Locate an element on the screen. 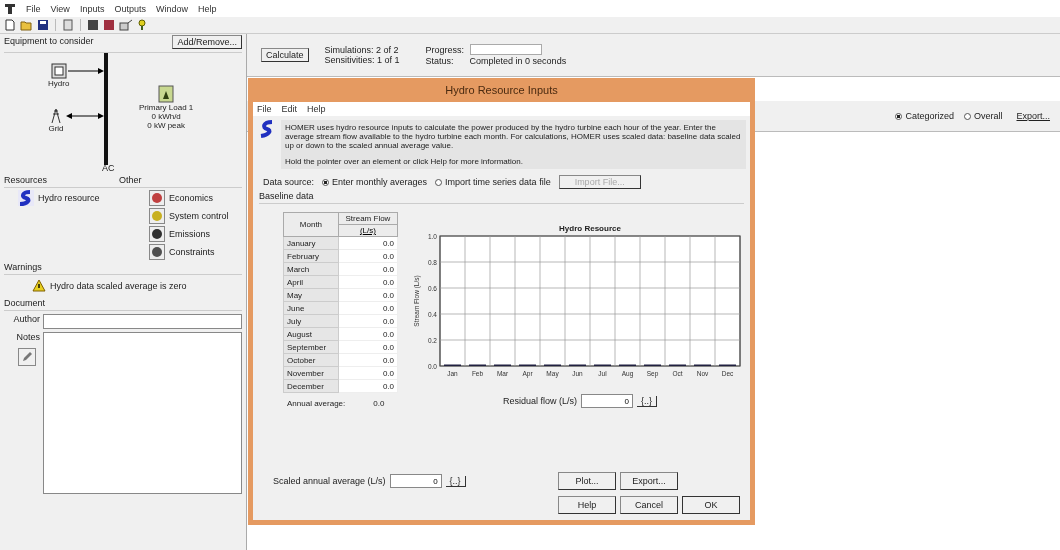 The image size is (1060, 550). scaled-average-field: 0 is located at coordinates (415, 481).